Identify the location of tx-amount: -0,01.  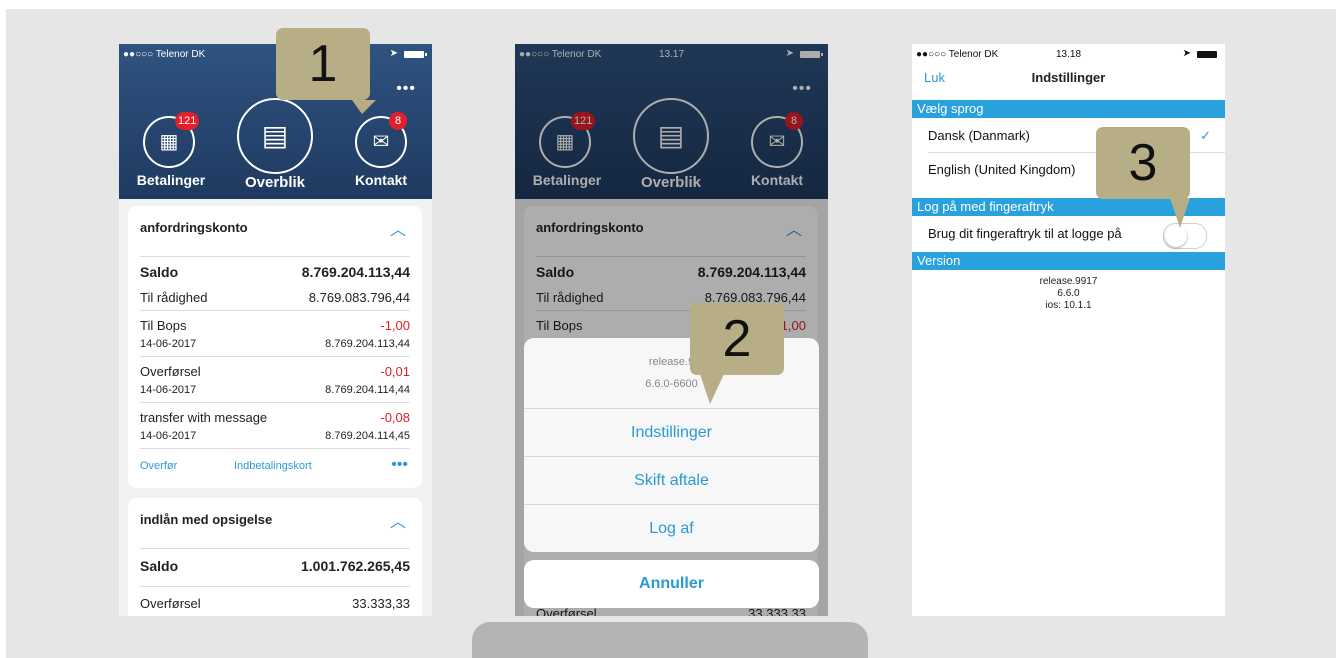
(395, 371).